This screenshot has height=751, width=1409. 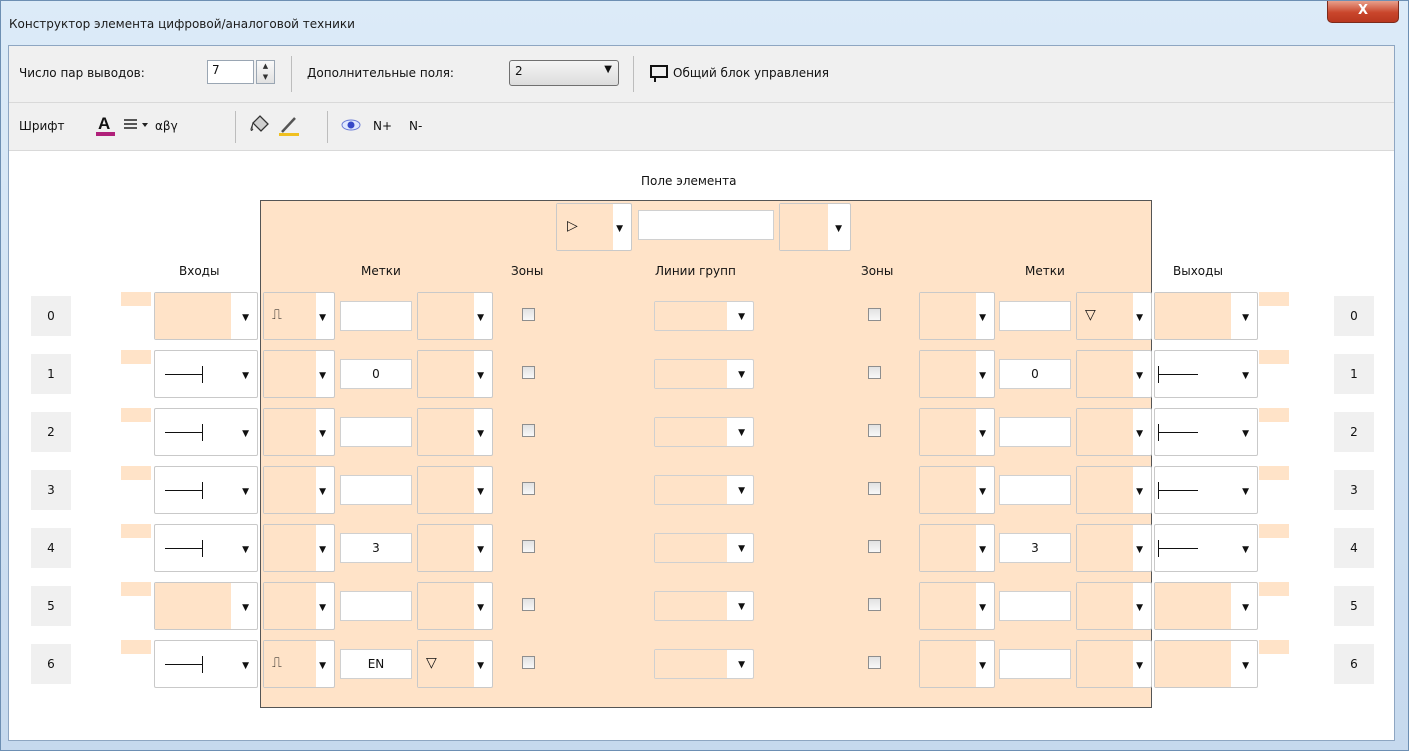 What do you see at coordinates (376, 374) in the screenshot?
I see `left-label-input: 0` at bounding box center [376, 374].